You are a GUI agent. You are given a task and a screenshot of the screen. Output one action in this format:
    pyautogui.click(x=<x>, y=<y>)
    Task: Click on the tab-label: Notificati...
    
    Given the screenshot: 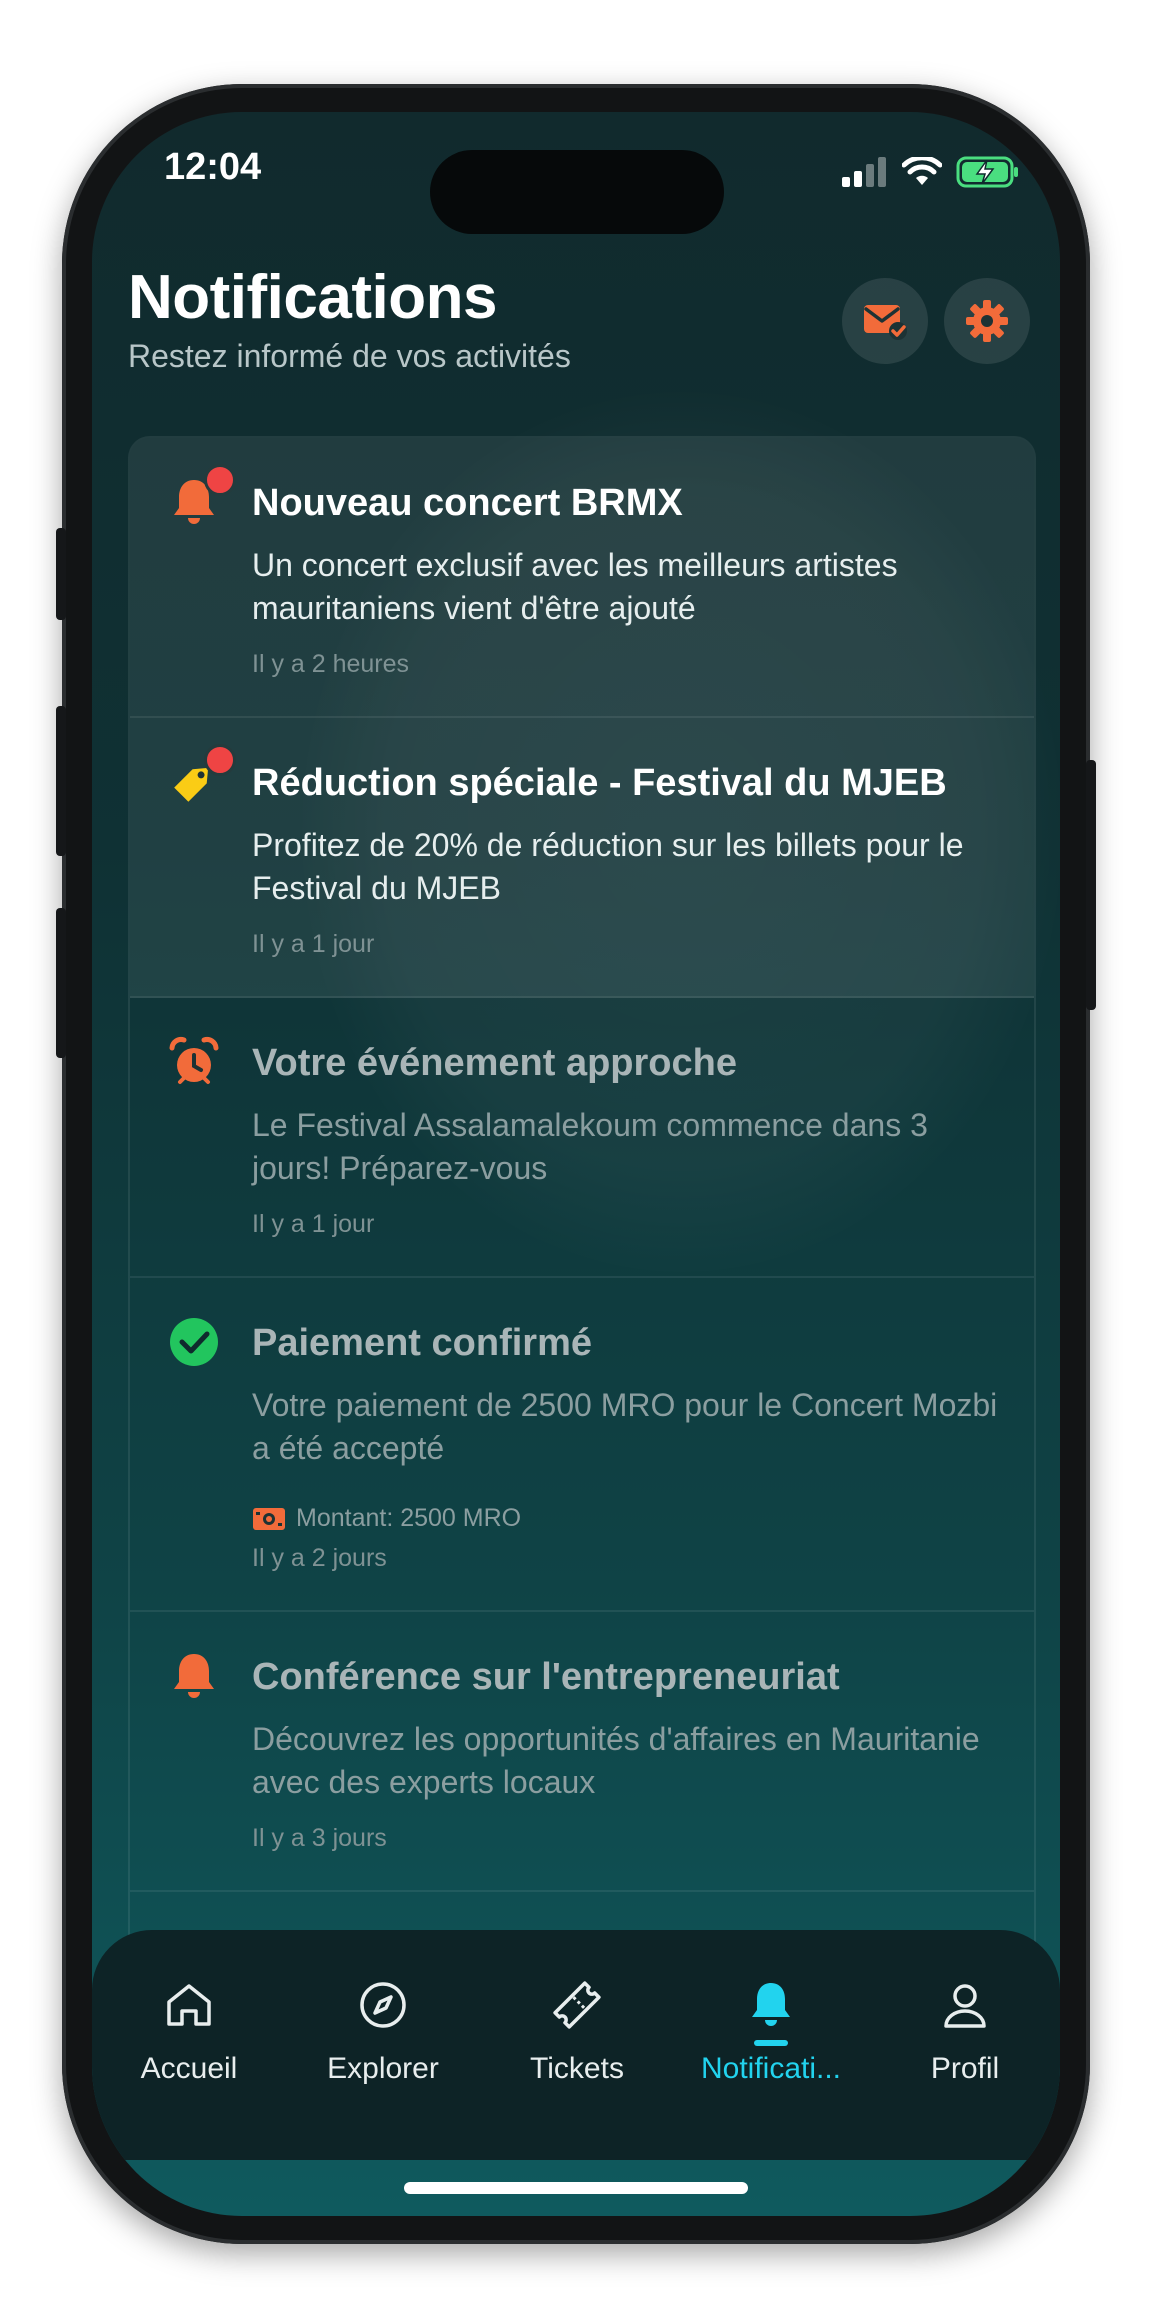 What is the action you would take?
    pyautogui.click(x=771, y=2068)
    